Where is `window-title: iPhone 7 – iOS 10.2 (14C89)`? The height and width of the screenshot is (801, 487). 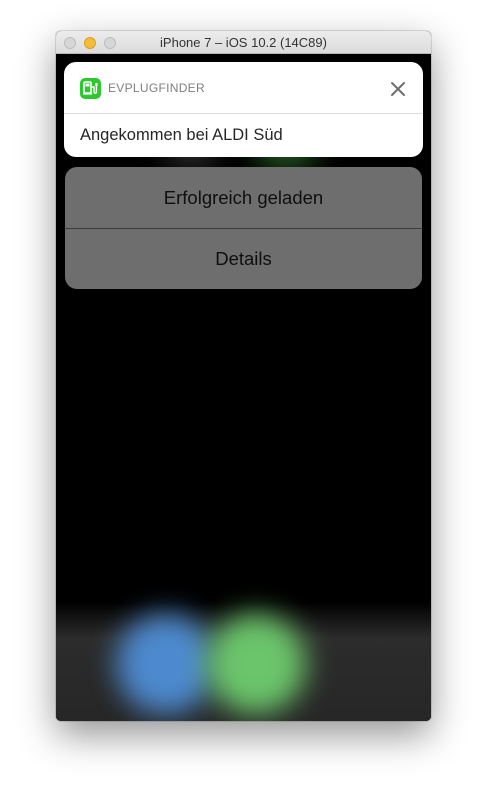 window-title: iPhone 7 – iOS 10.2 (14C89) is located at coordinates (243, 42).